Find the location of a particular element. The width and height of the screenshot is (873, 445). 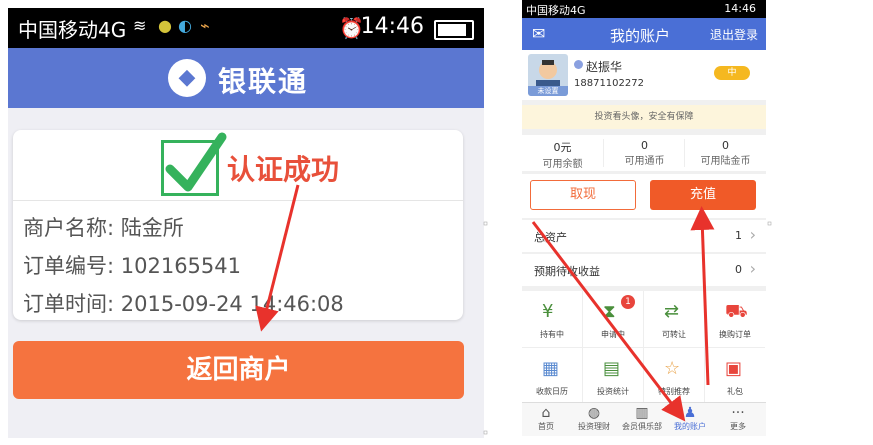

avatar: 未设置 is located at coordinates (548, 75).